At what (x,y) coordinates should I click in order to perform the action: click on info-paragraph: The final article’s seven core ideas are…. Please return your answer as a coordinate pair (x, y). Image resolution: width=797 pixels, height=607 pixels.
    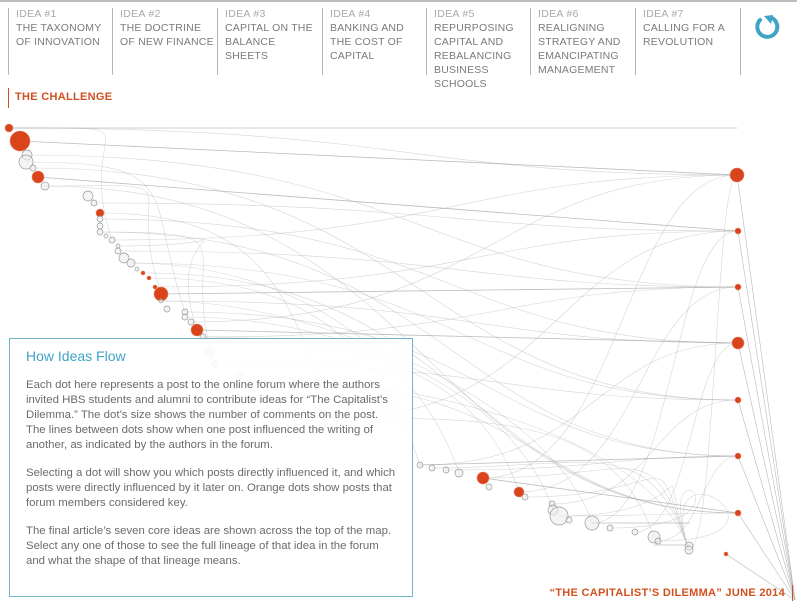
    Looking at the image, I should click on (209, 546).